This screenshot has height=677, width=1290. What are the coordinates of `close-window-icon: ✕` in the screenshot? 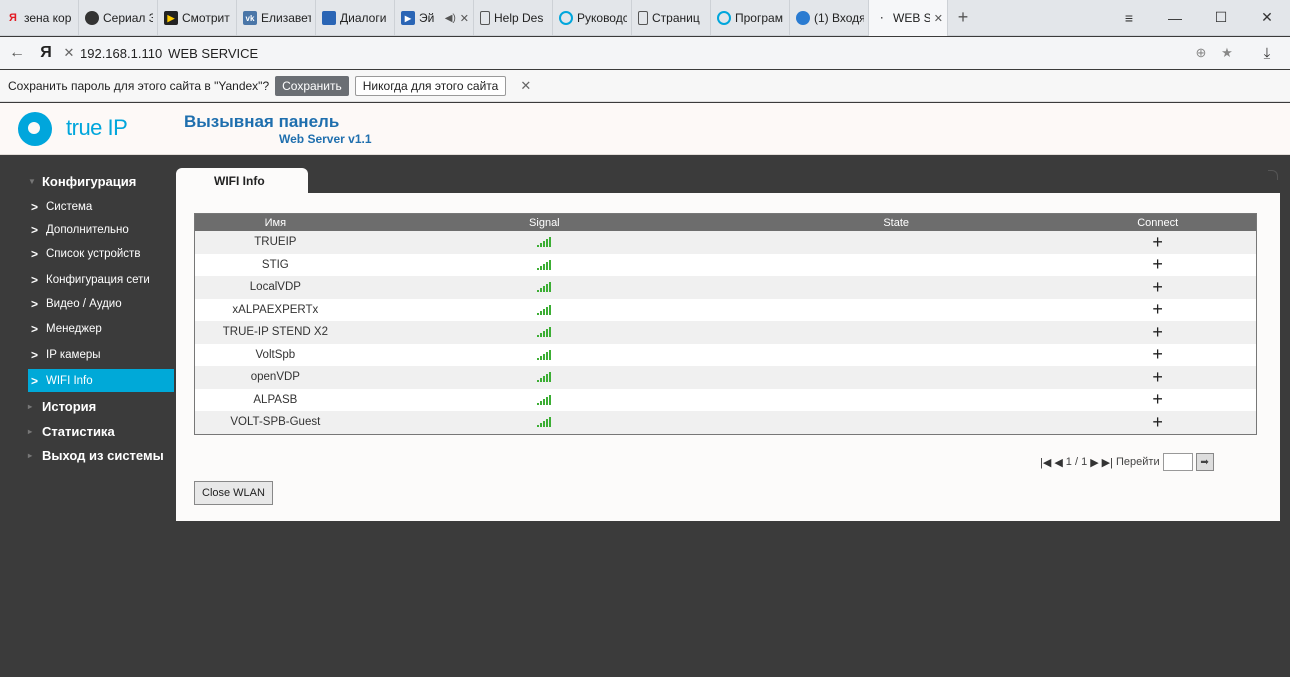 It's located at (1267, 17).